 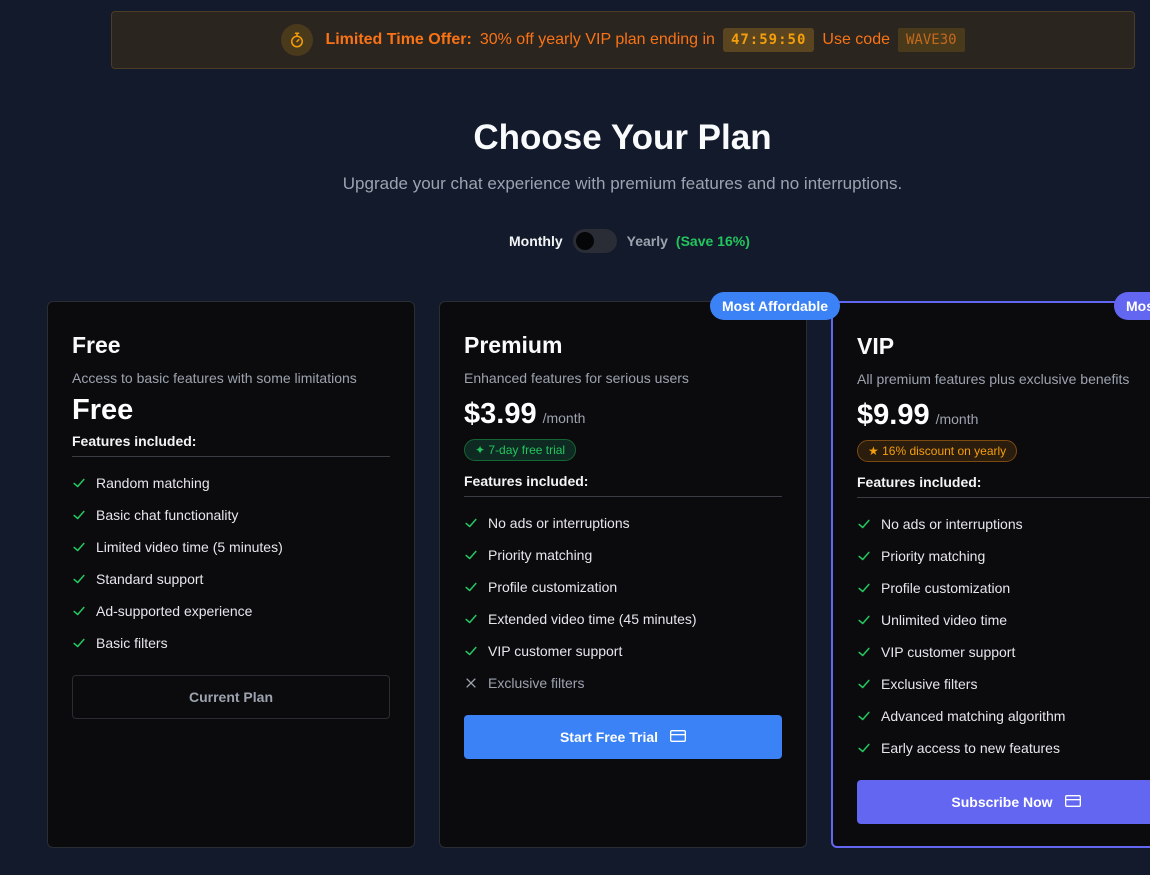 I want to click on feature-item: Ad-supported experience, so click(x=231, y=611).